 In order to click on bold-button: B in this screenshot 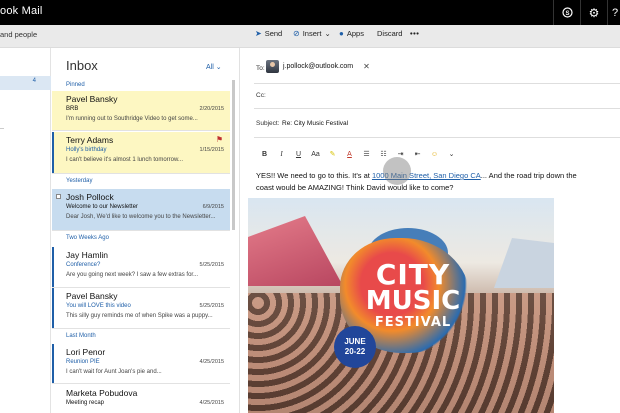, I will do `click(264, 154)`.